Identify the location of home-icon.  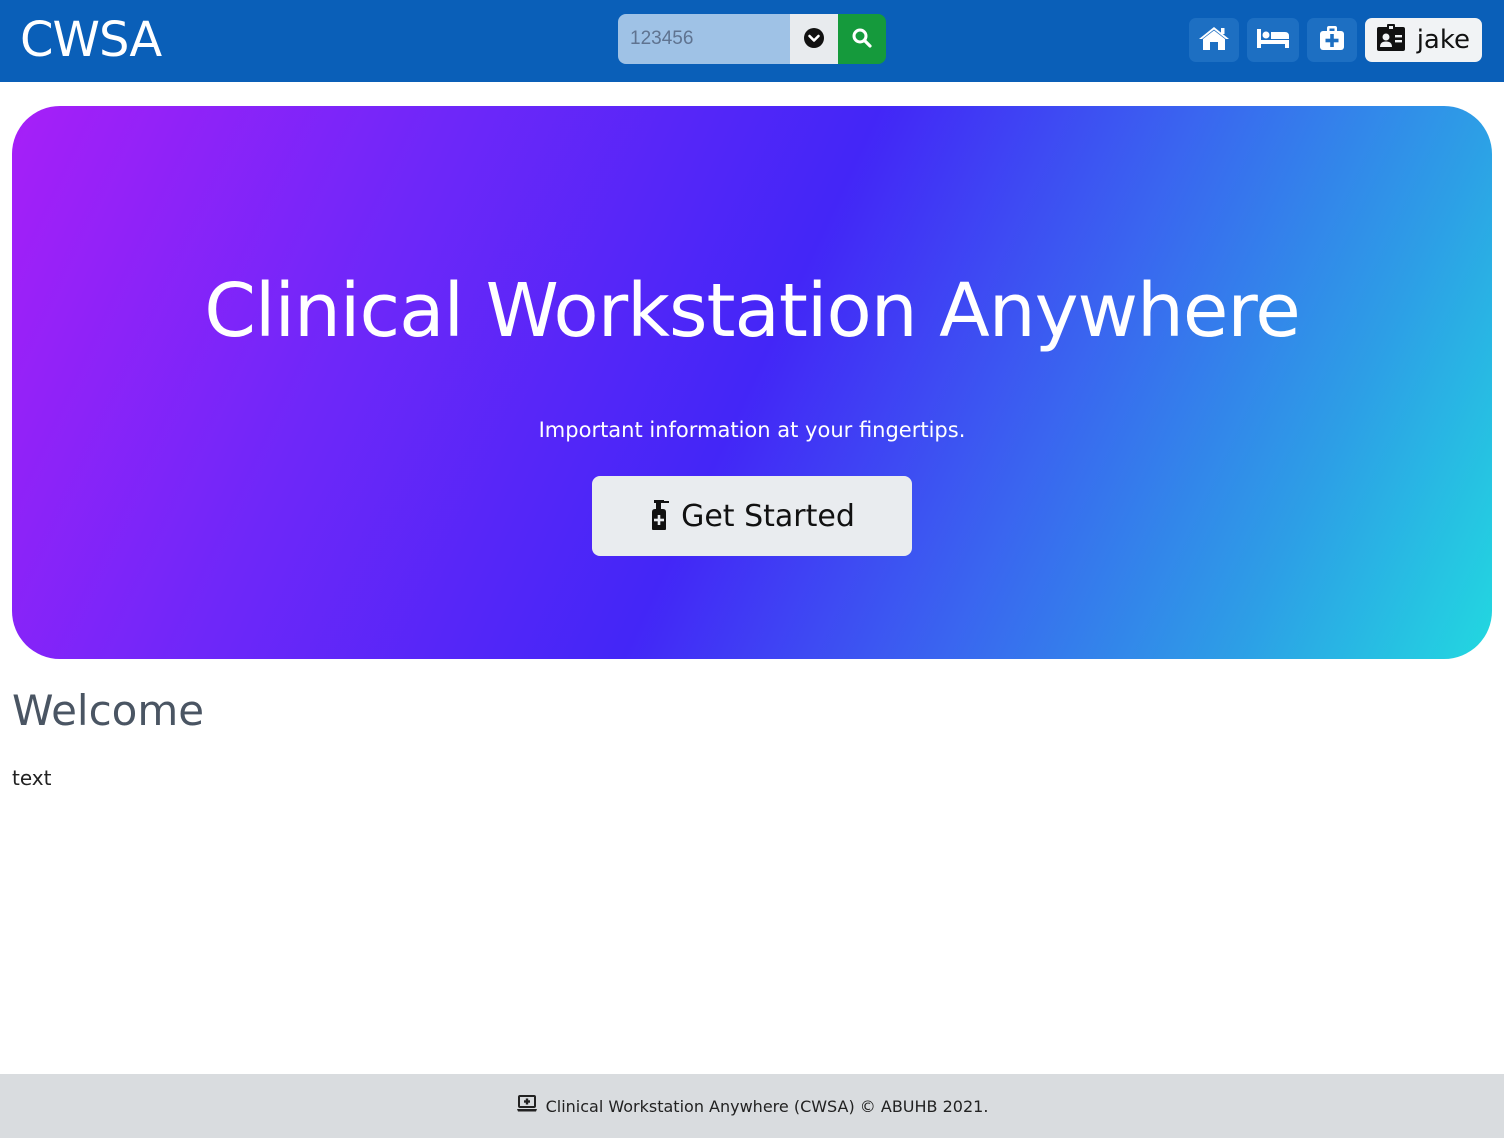
(1214, 40).